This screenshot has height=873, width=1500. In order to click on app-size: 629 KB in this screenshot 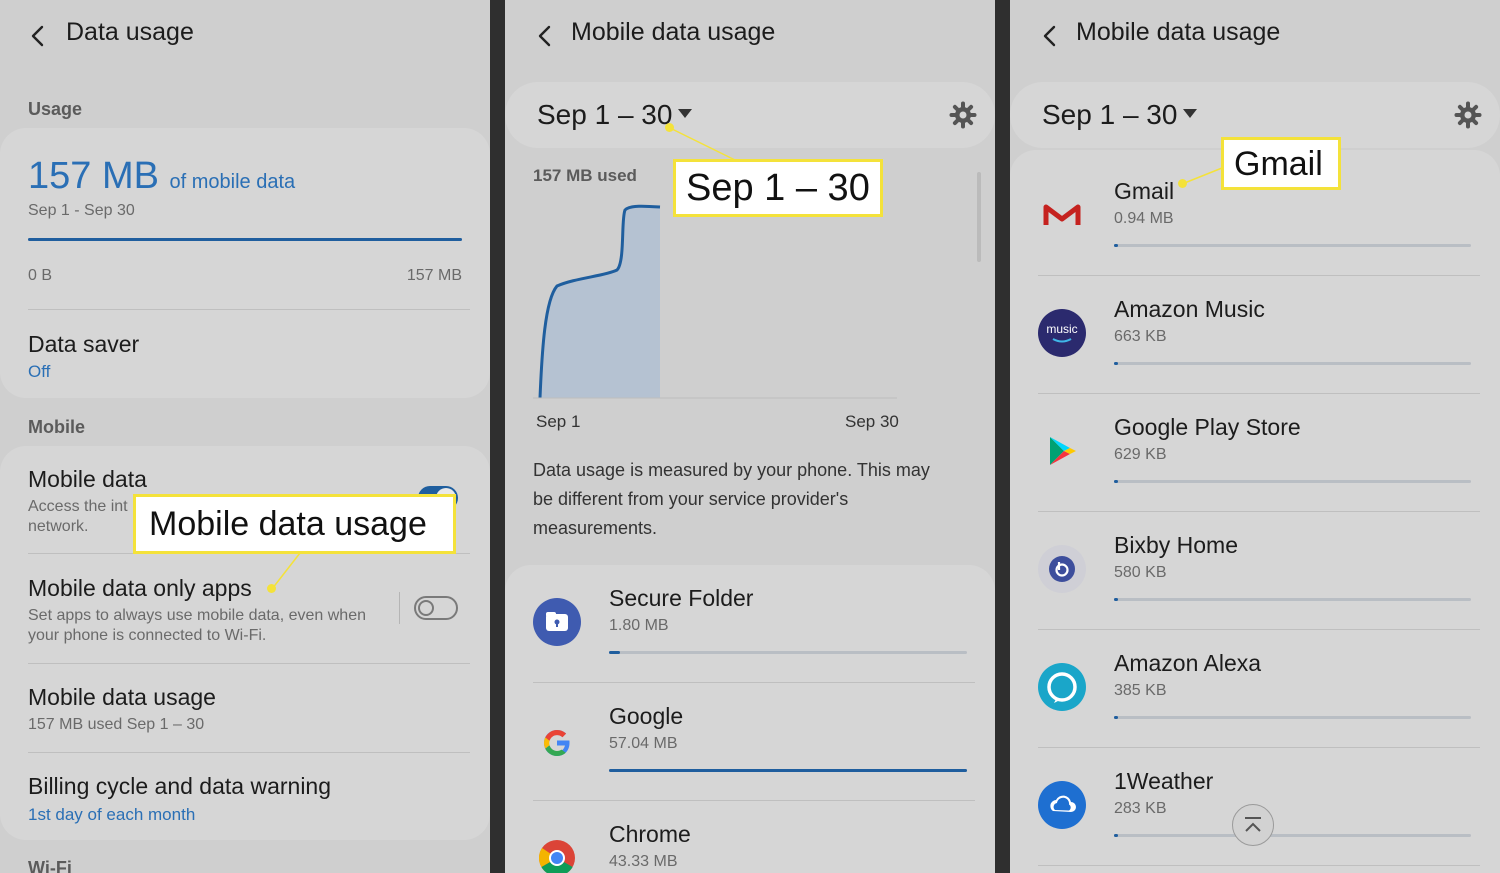, I will do `click(1140, 454)`.